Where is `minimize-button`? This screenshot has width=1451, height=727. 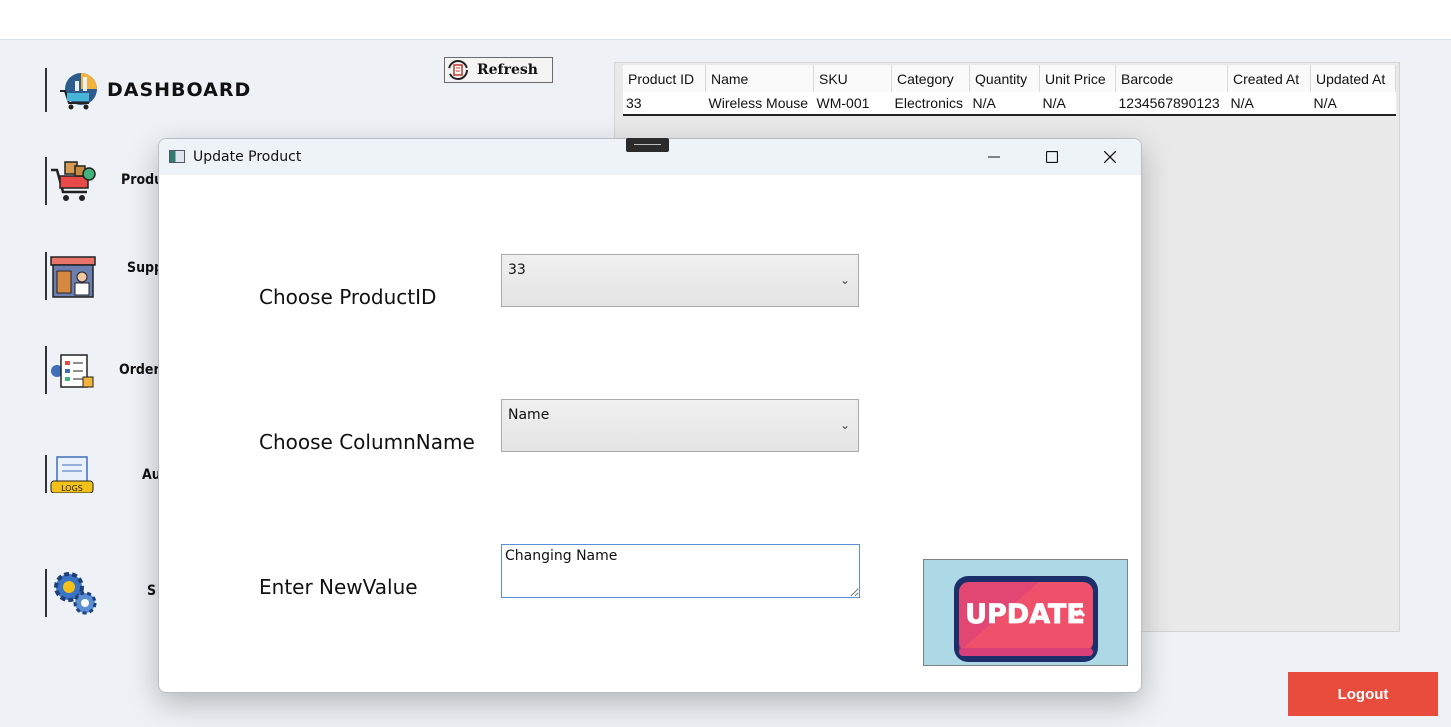 minimize-button is located at coordinates (994, 157).